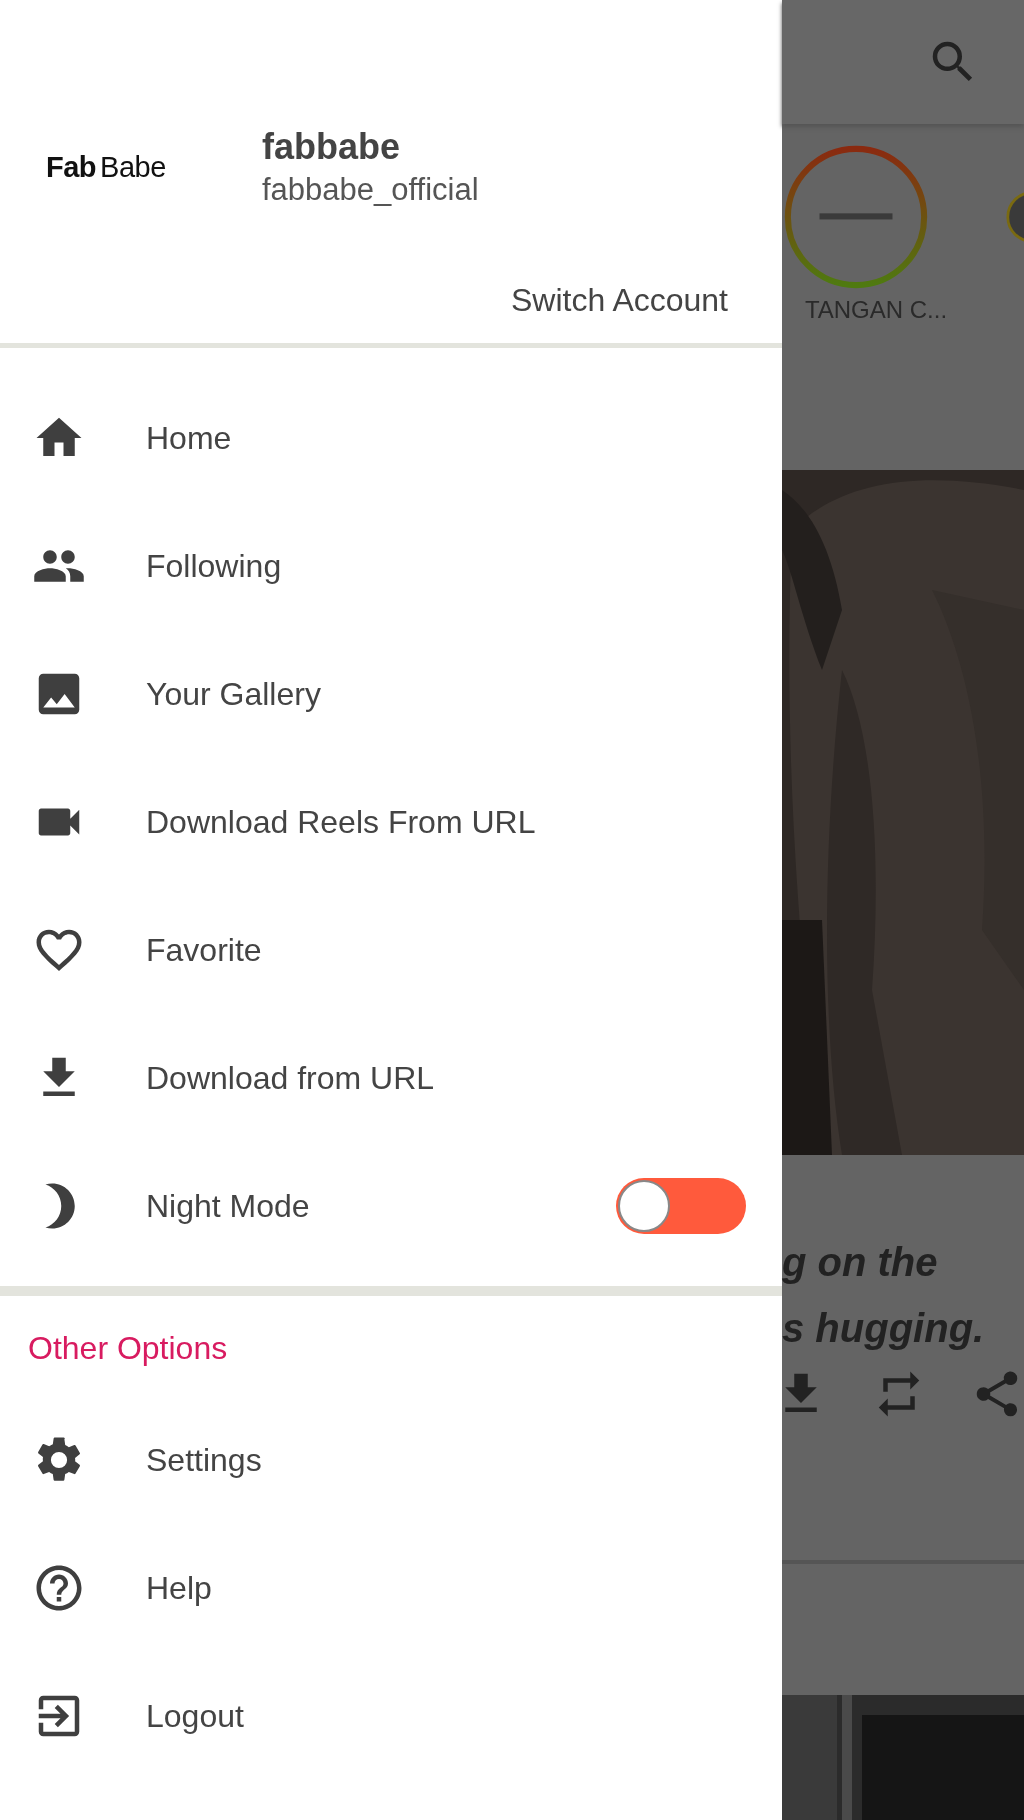  I want to click on menu-item: Following, so click(391, 566).